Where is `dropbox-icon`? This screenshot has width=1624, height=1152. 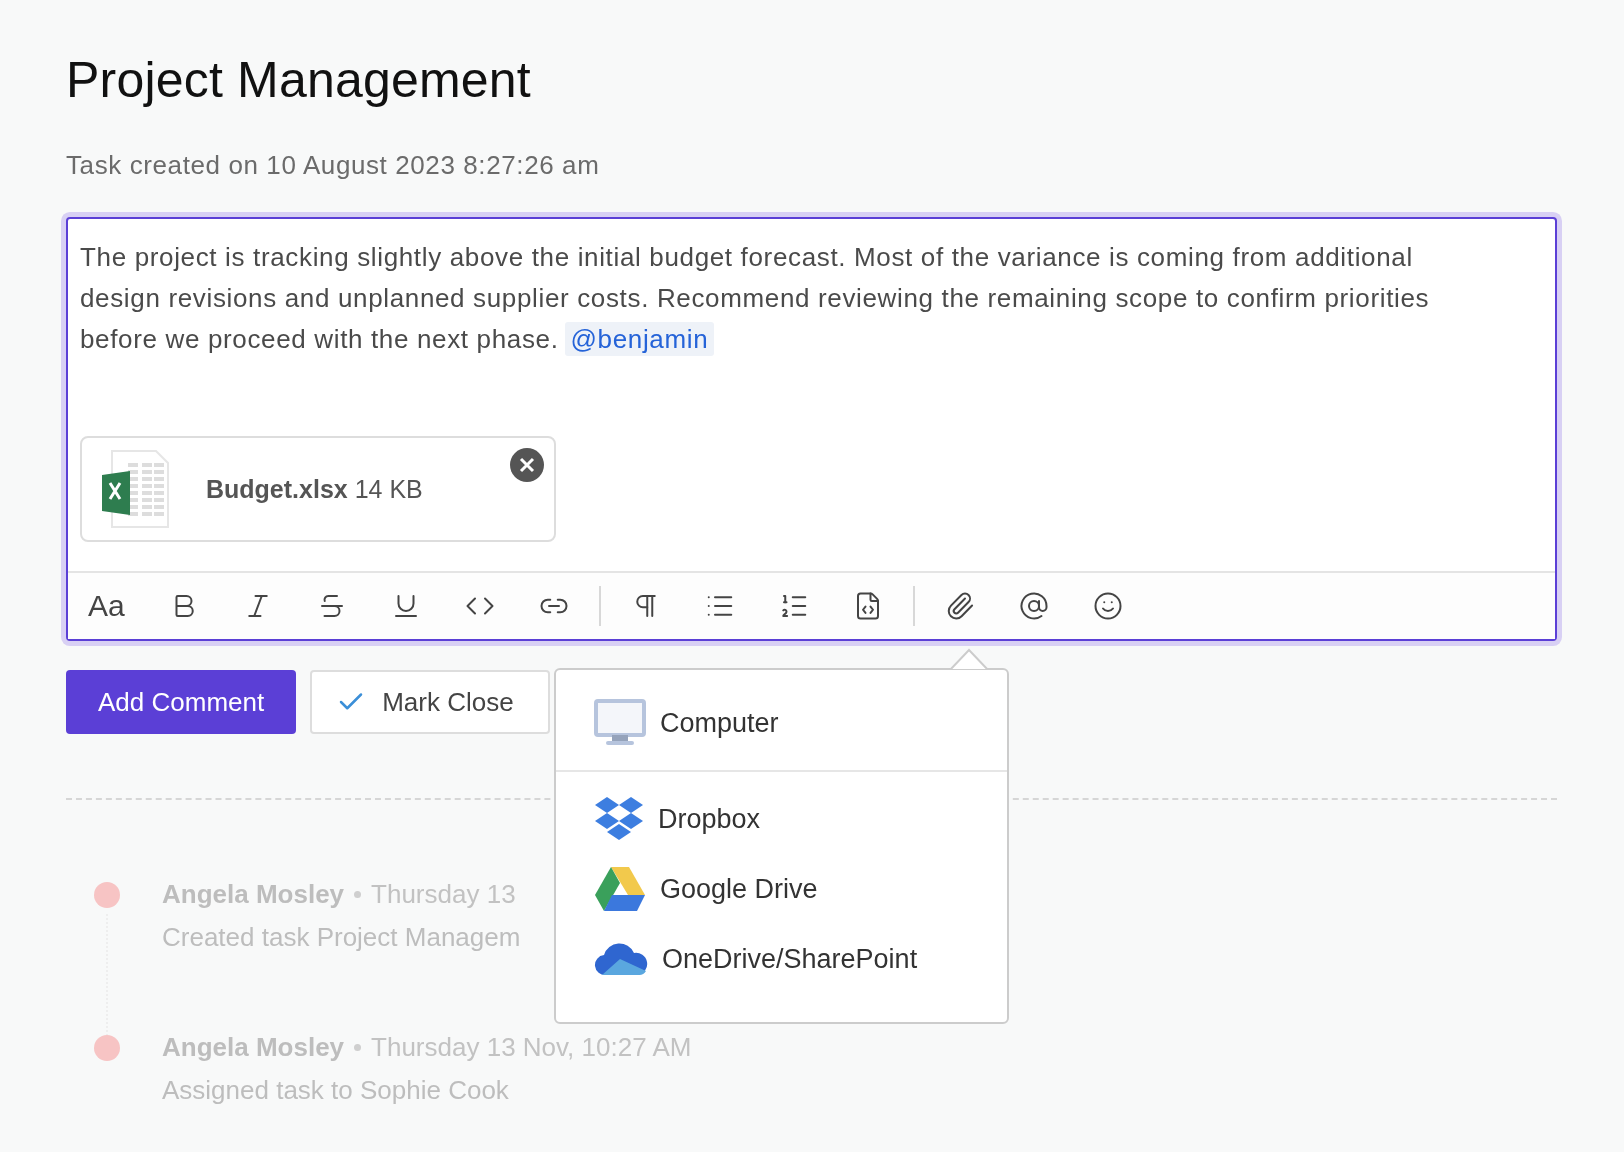
dropbox-icon is located at coordinates (619, 819).